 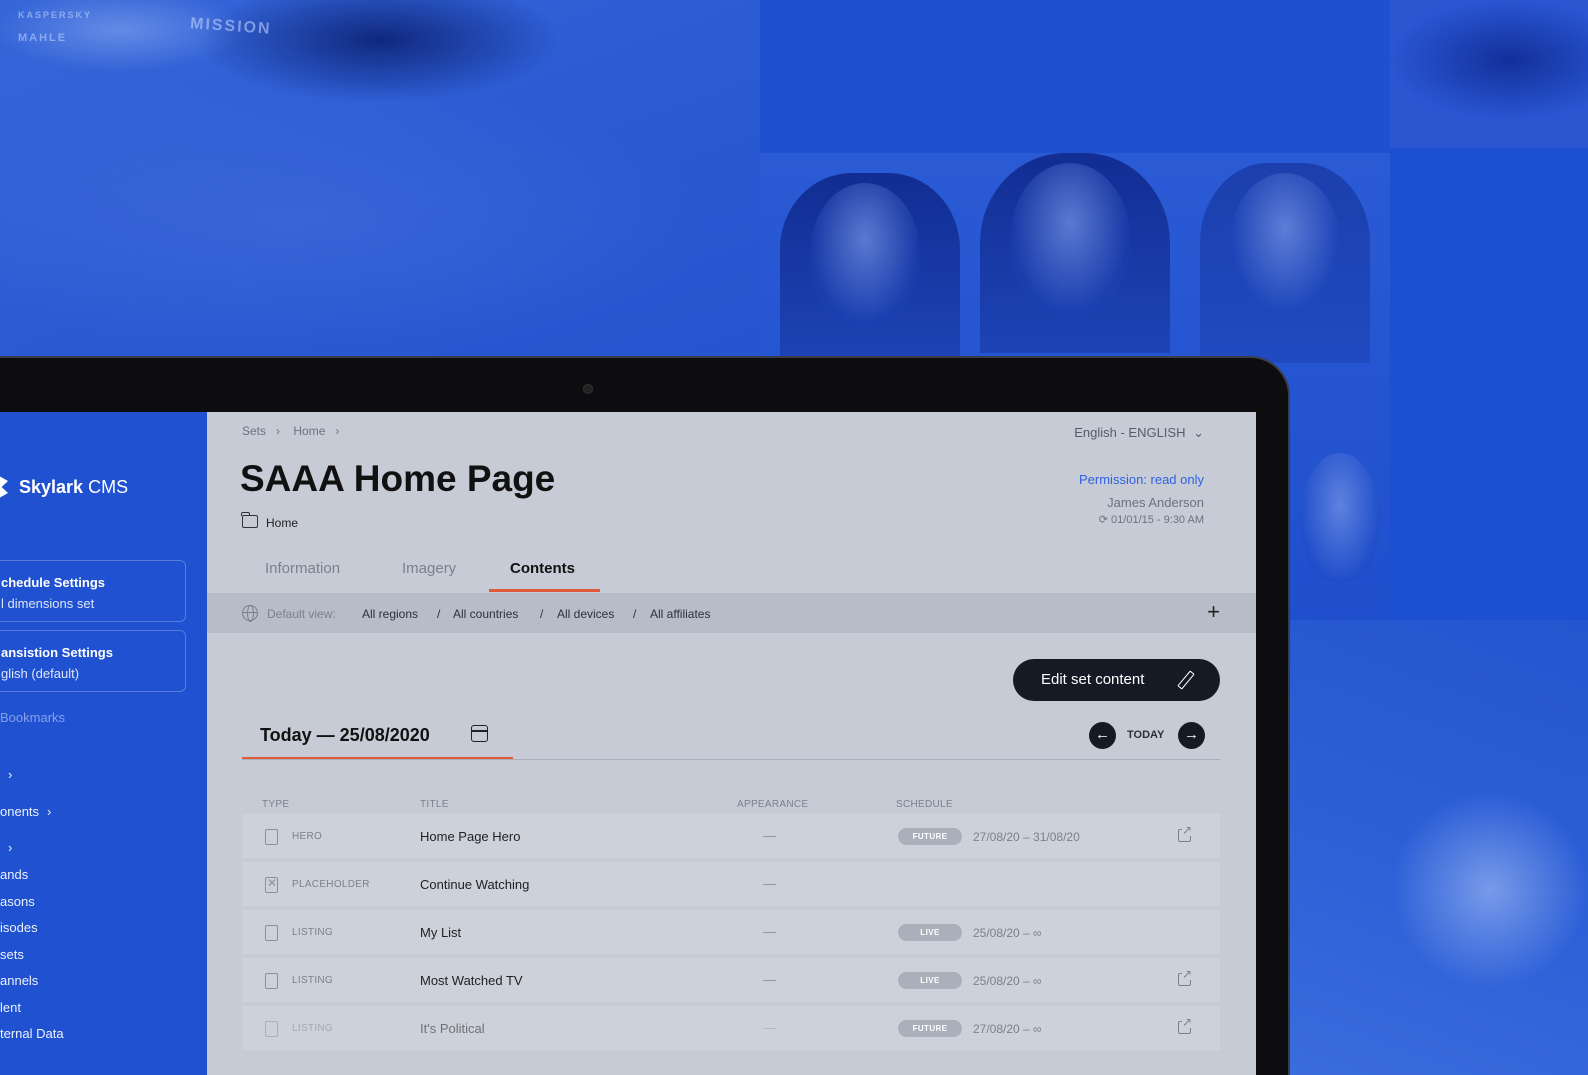 What do you see at coordinates (19, 980) in the screenshot?
I see `sidebar-item-channels: annels` at bounding box center [19, 980].